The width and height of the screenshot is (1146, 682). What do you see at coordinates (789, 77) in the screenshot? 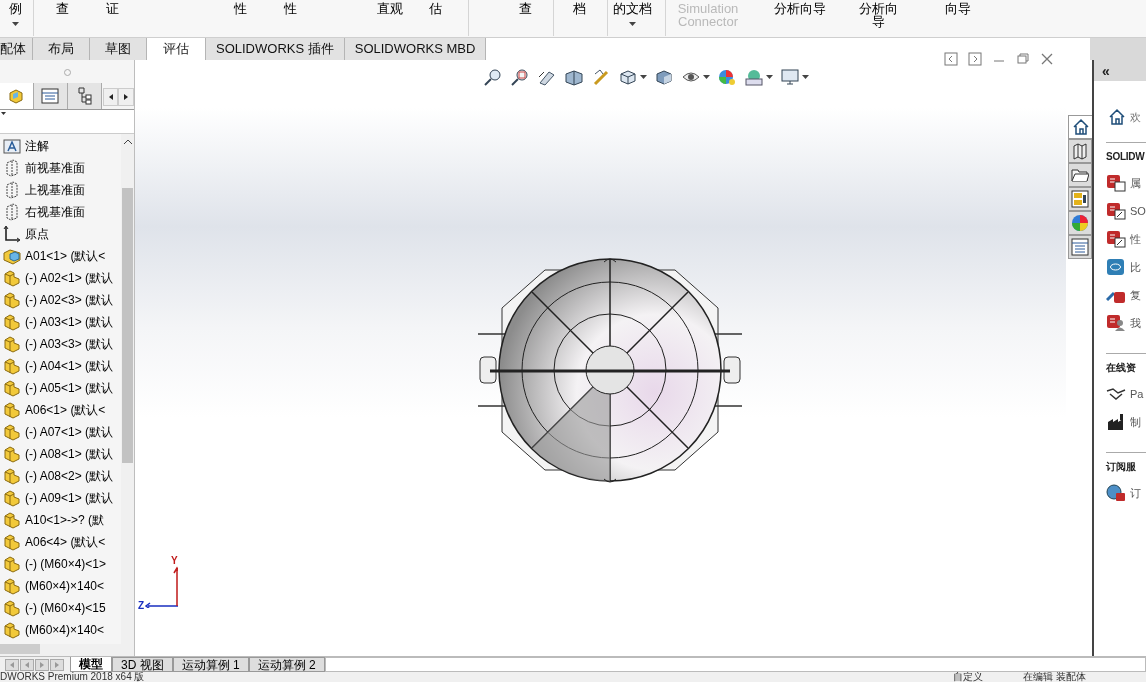
I see `monitor-icon` at bounding box center [789, 77].